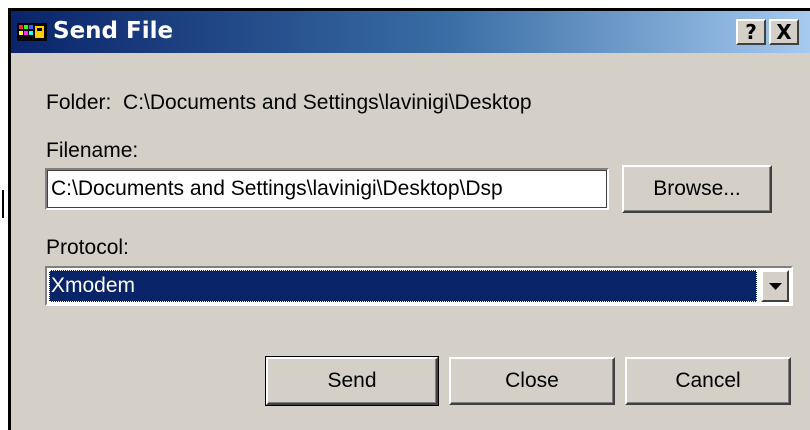 The width and height of the screenshot is (810, 430). What do you see at coordinates (87, 247) in the screenshot?
I see `protocol-label: Protocol:` at bounding box center [87, 247].